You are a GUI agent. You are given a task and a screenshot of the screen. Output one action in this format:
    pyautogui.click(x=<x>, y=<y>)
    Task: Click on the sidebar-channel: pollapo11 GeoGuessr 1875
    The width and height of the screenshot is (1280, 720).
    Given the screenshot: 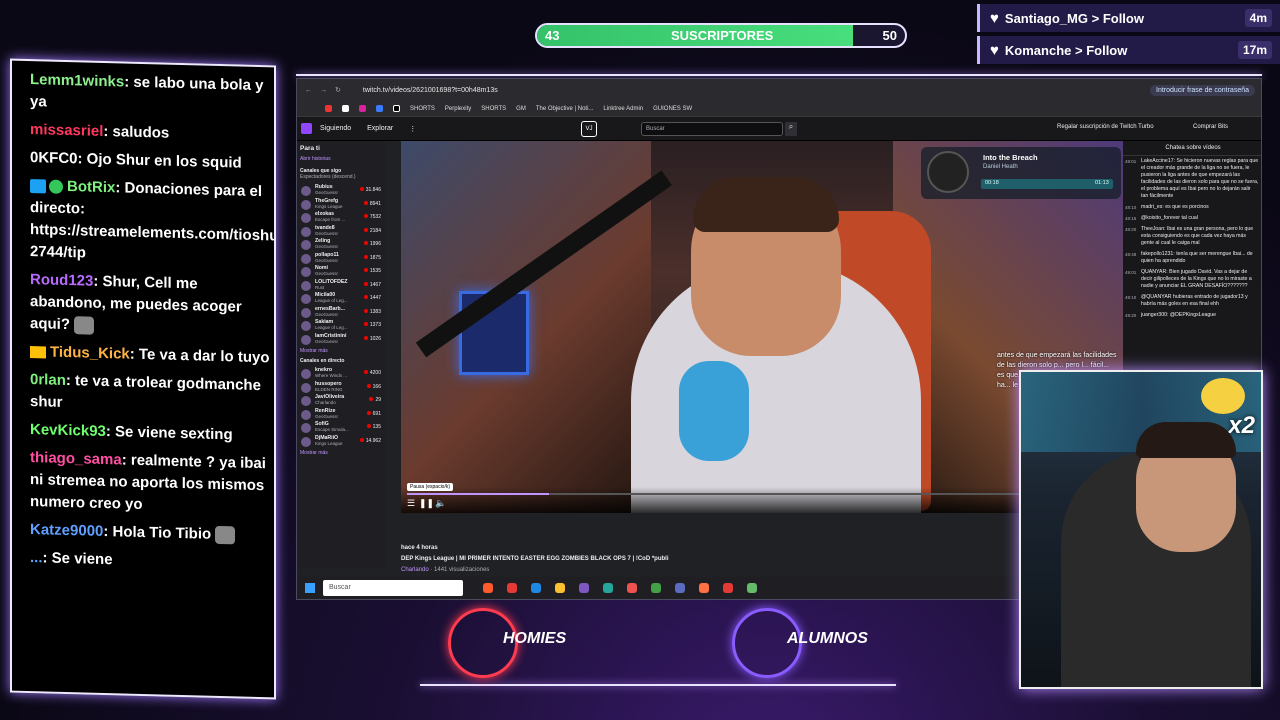 What is the action you would take?
    pyautogui.click(x=341, y=259)
    